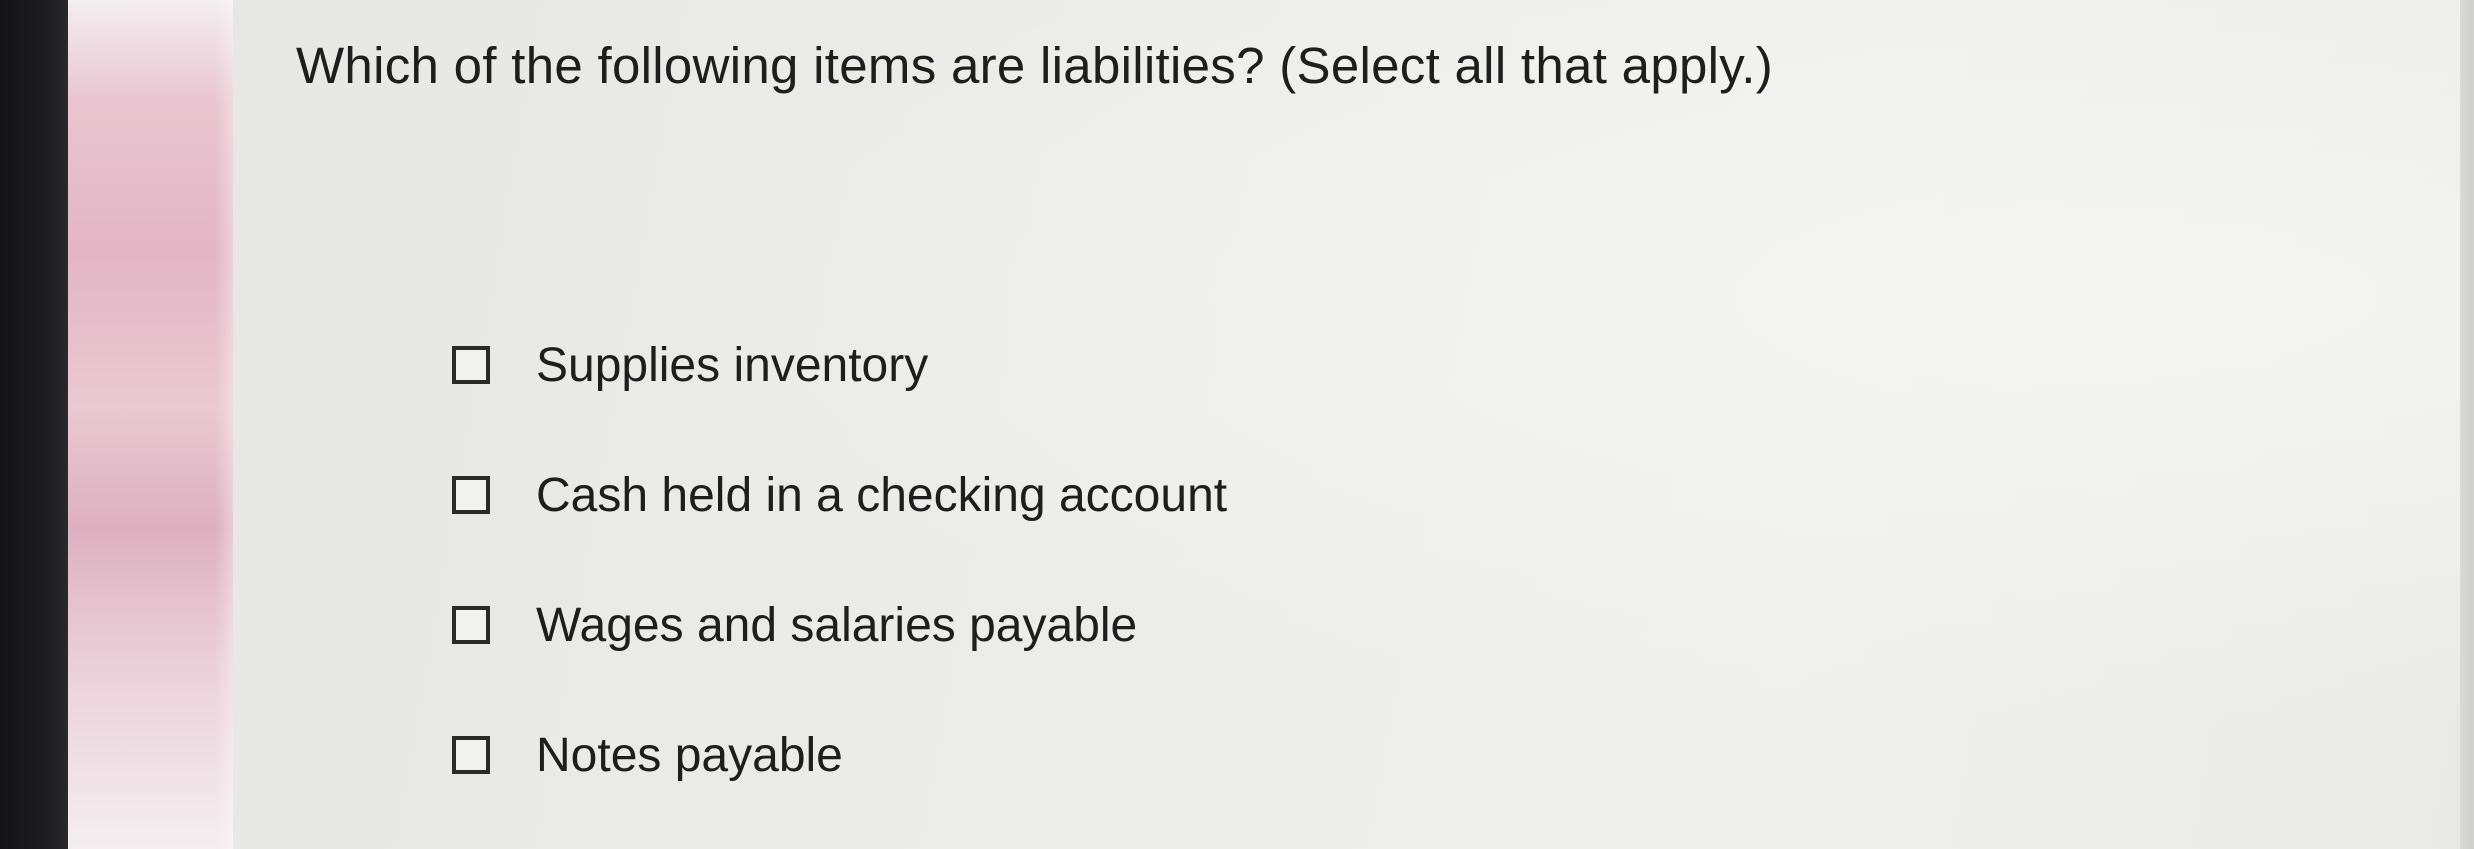 This screenshot has width=2474, height=849. Describe the element at coordinates (2467, 424) in the screenshot. I see `screen-right-edge` at that location.